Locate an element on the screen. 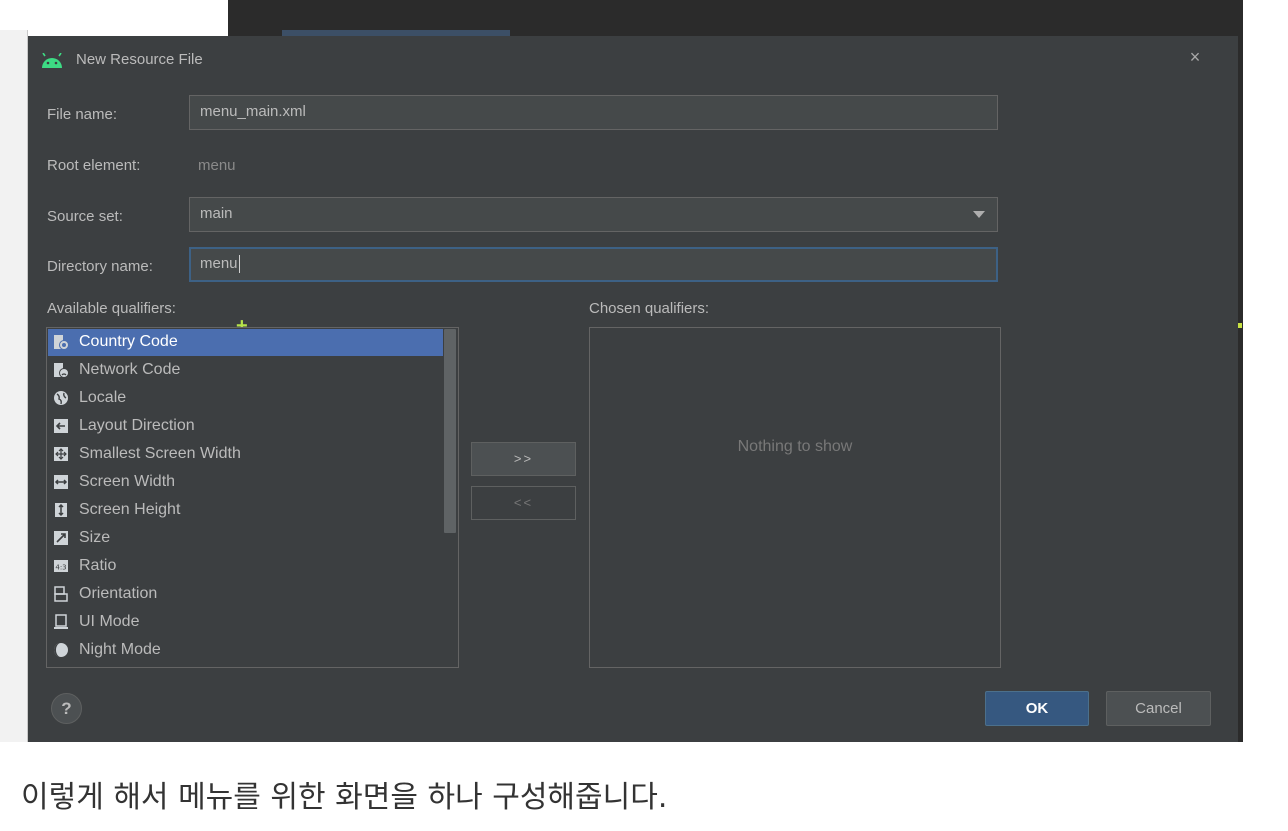 The image size is (1288, 831). remove-qualifier-button: << is located at coordinates (523, 503).